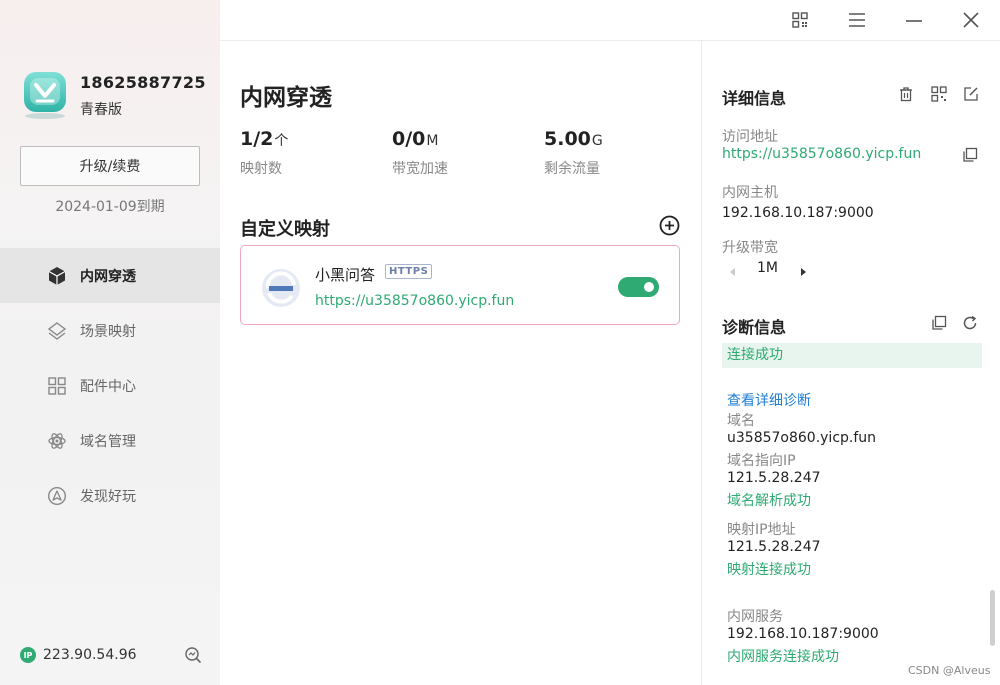  I want to click on stat-value: 0/0, so click(409, 139).